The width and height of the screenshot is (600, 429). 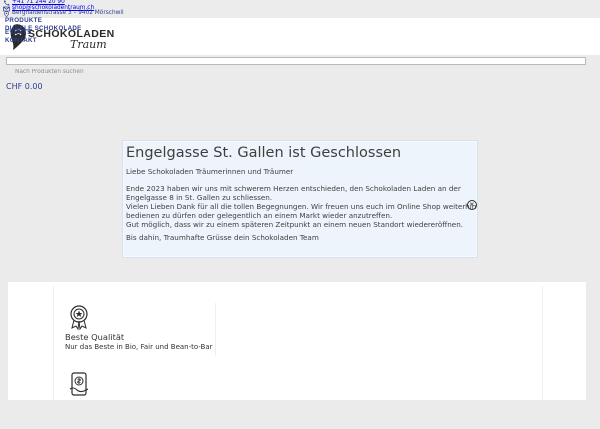 I want to click on search-input, so click(x=296, y=72).